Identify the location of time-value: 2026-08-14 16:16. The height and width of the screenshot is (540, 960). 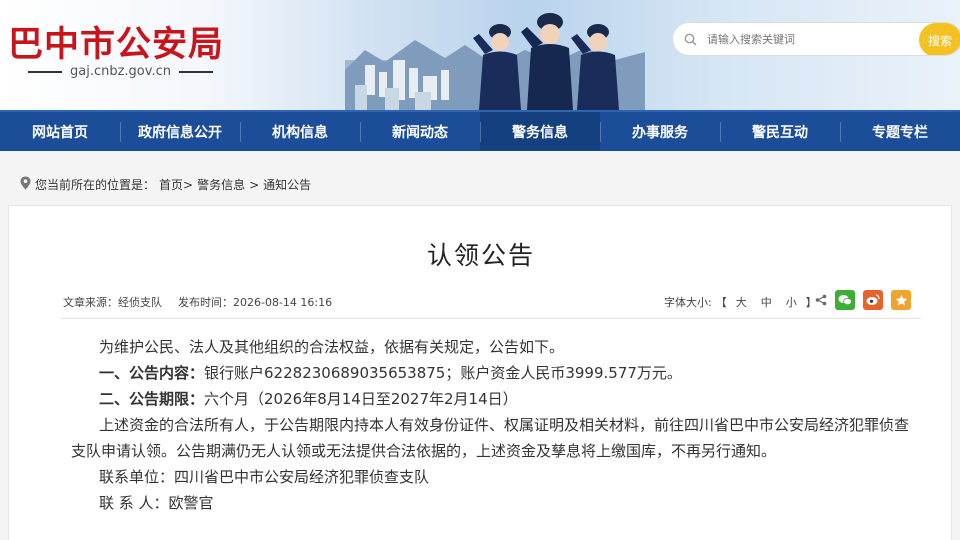
(283, 302).